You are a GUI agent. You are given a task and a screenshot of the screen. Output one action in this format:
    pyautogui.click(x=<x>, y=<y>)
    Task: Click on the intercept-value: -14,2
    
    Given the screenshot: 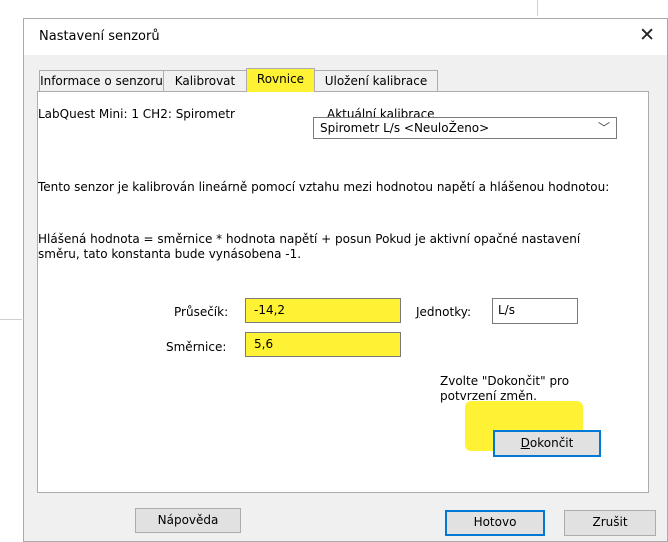 What is the action you would take?
    pyautogui.click(x=270, y=310)
    